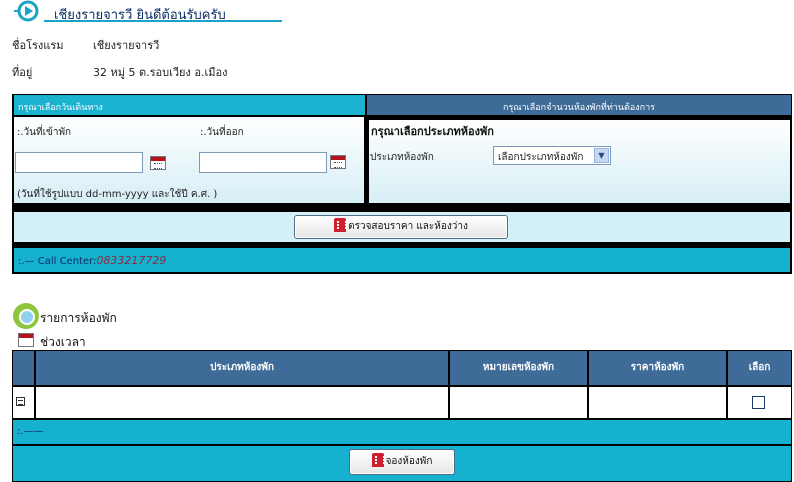  I want to click on checkin-date-input, so click(79, 162).